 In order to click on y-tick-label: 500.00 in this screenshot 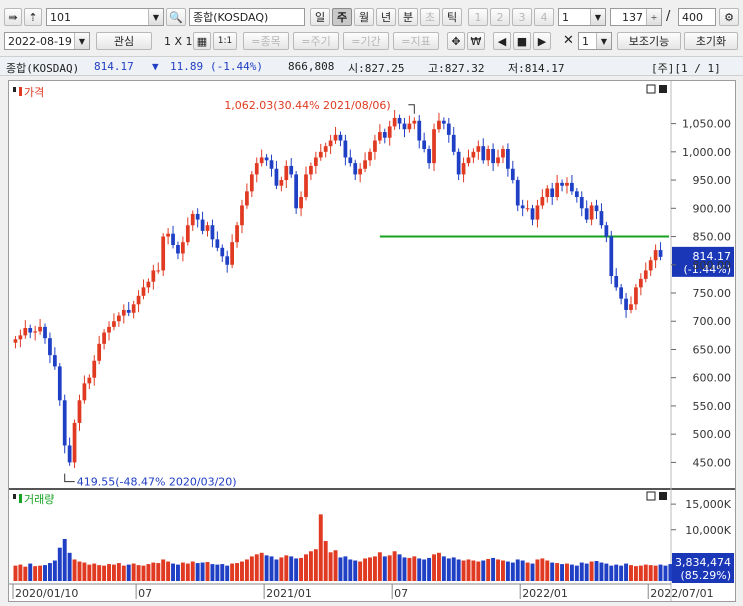, I will do `click(712, 434)`.